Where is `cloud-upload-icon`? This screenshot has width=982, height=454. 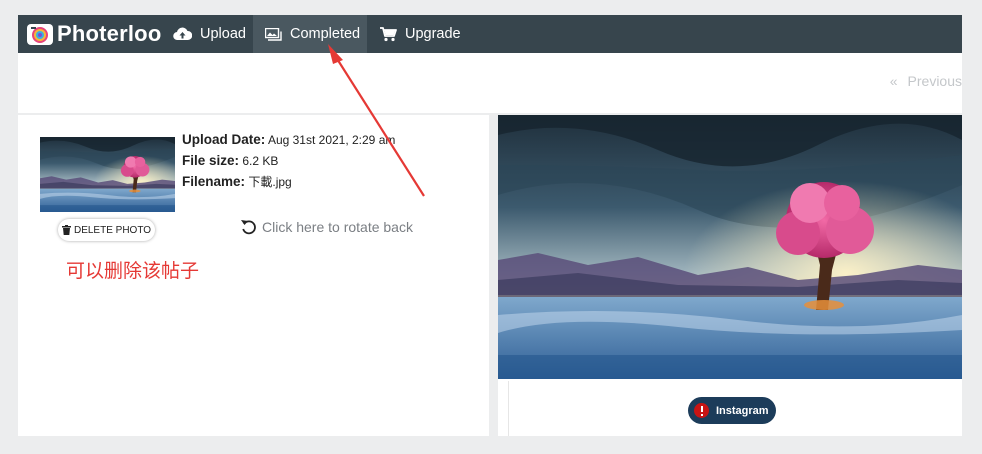 cloud-upload-icon is located at coordinates (182, 34).